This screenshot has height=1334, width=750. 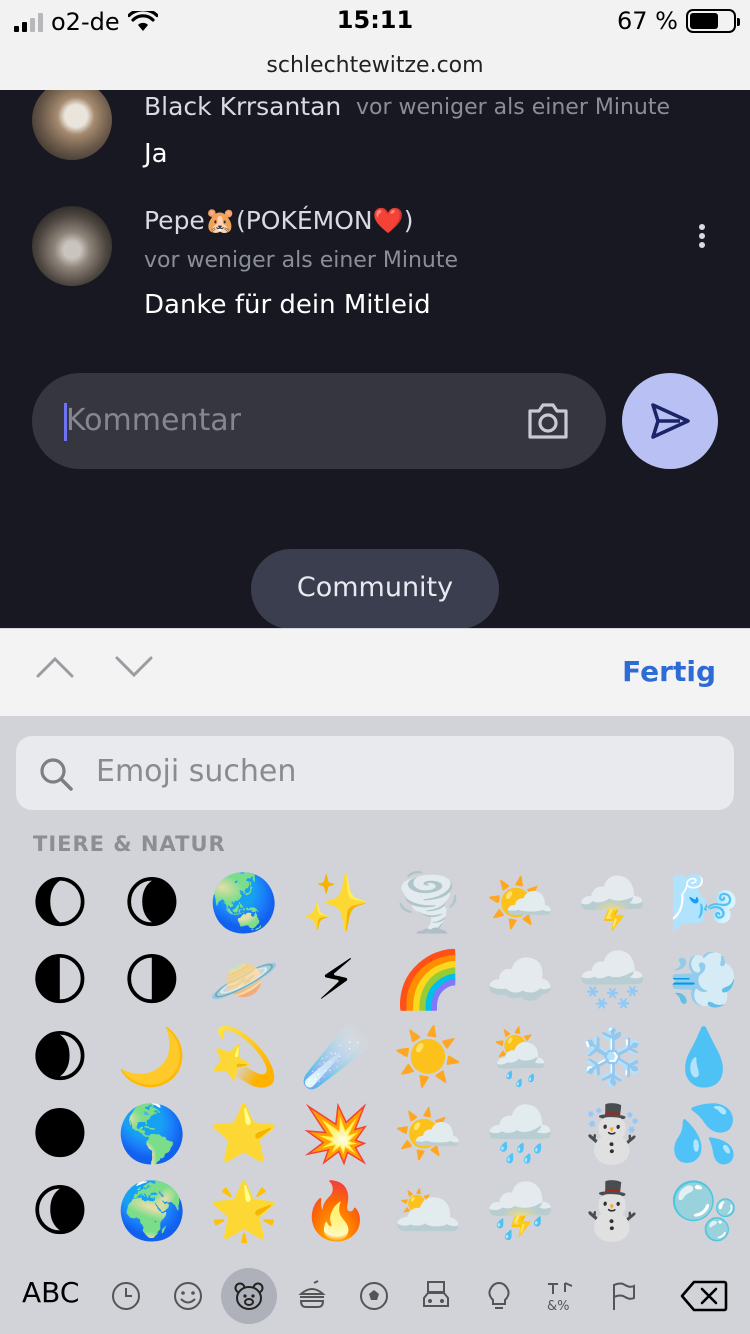 I want to click on emoji-key: 🌨️, so click(x=612, y=981).